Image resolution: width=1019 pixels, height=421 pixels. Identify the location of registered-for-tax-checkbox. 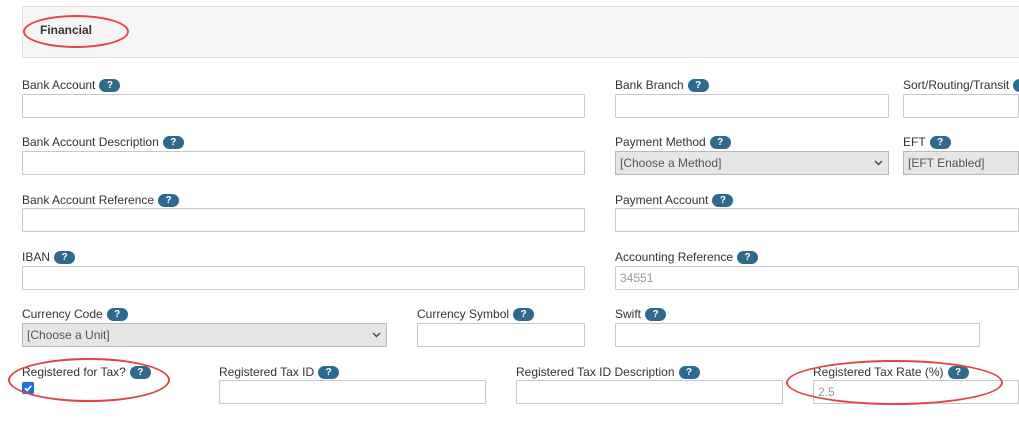
(28, 388).